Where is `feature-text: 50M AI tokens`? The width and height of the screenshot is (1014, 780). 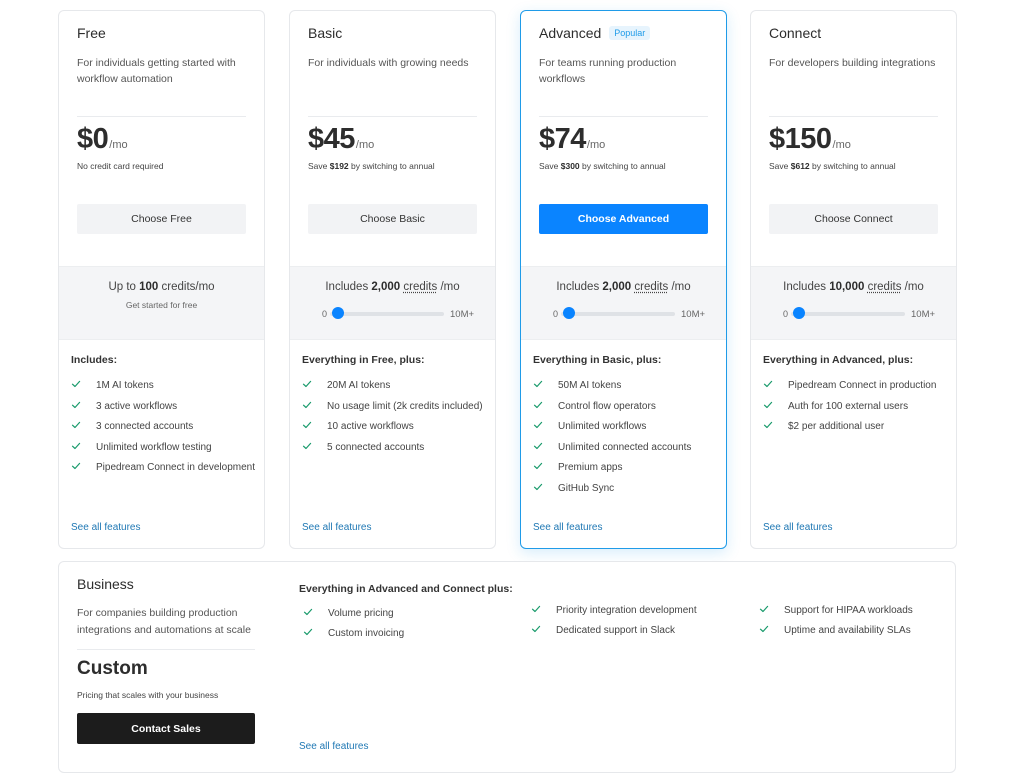
feature-text: 50M AI tokens is located at coordinates (590, 385).